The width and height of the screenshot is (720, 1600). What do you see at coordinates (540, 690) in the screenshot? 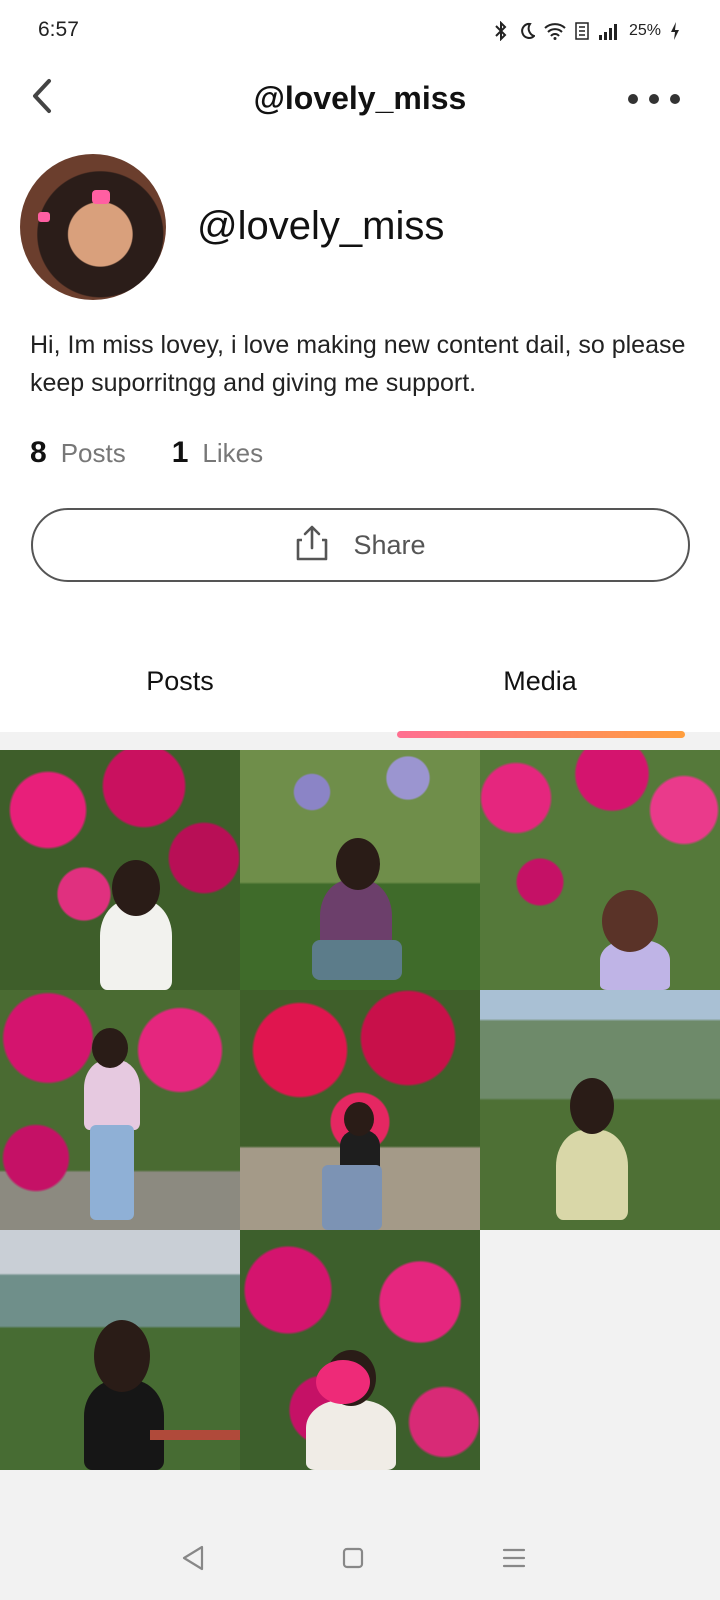
I see `tab-media: Media` at bounding box center [540, 690].